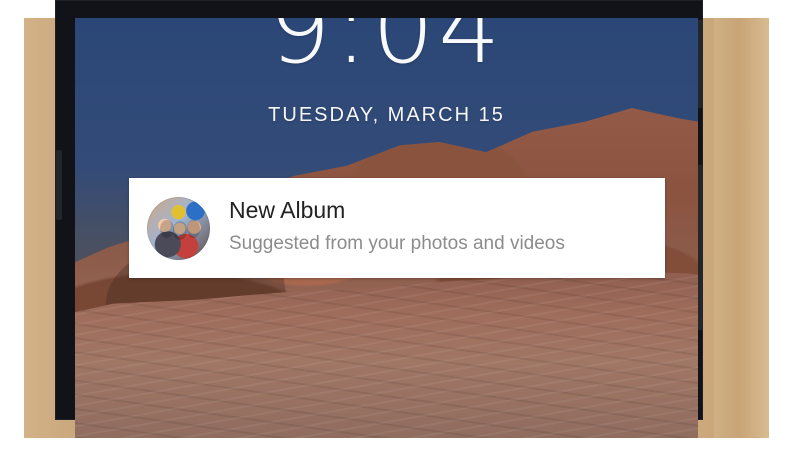 The height and width of the screenshot is (459, 785). I want to click on lock-screen-time: 9:04, so click(386, 52).